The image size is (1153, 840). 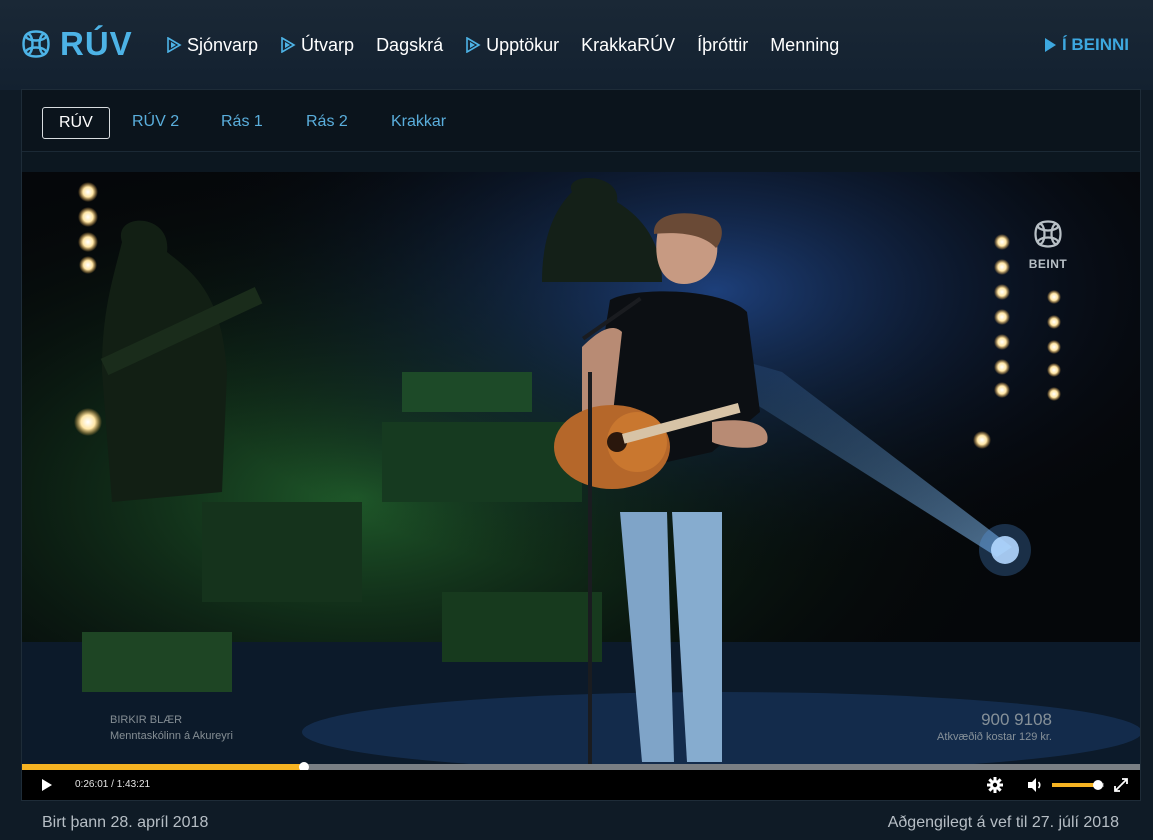 What do you see at coordinates (581, 121) in the screenshot?
I see `channel-tabs: RÚV RÚV 2 Rás 1 Rás 2 Krakkar` at bounding box center [581, 121].